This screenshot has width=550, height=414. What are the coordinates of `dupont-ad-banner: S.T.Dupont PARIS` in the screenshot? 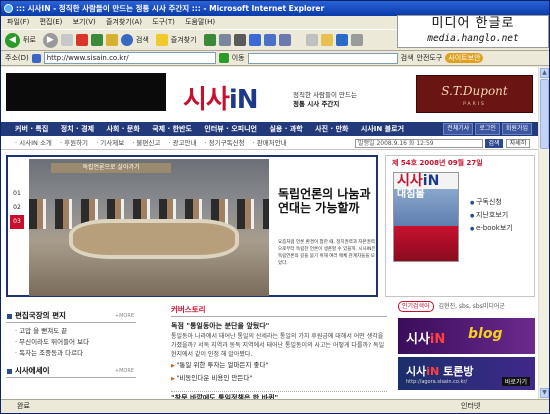 It's located at (474, 94).